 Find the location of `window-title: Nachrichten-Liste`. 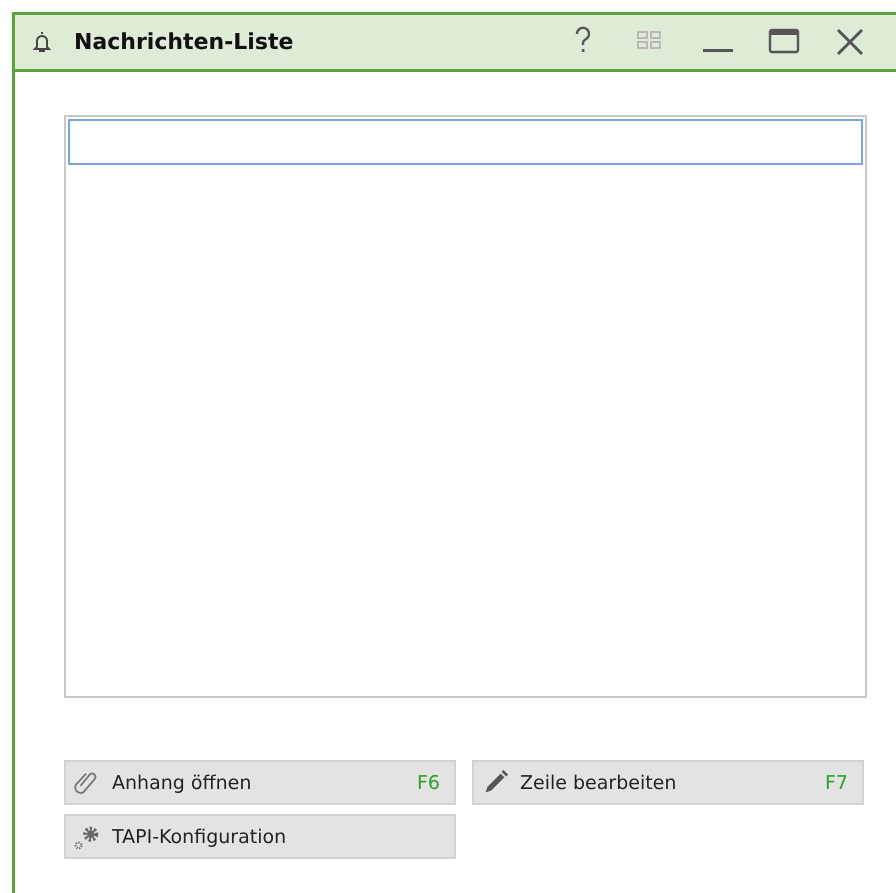

window-title: Nachrichten-Liste is located at coordinates (184, 42).